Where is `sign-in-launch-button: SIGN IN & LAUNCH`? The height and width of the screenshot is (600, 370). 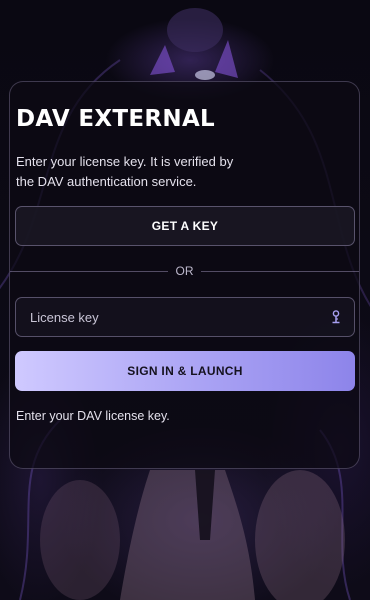 sign-in-launch-button: SIGN IN & LAUNCH is located at coordinates (185, 371).